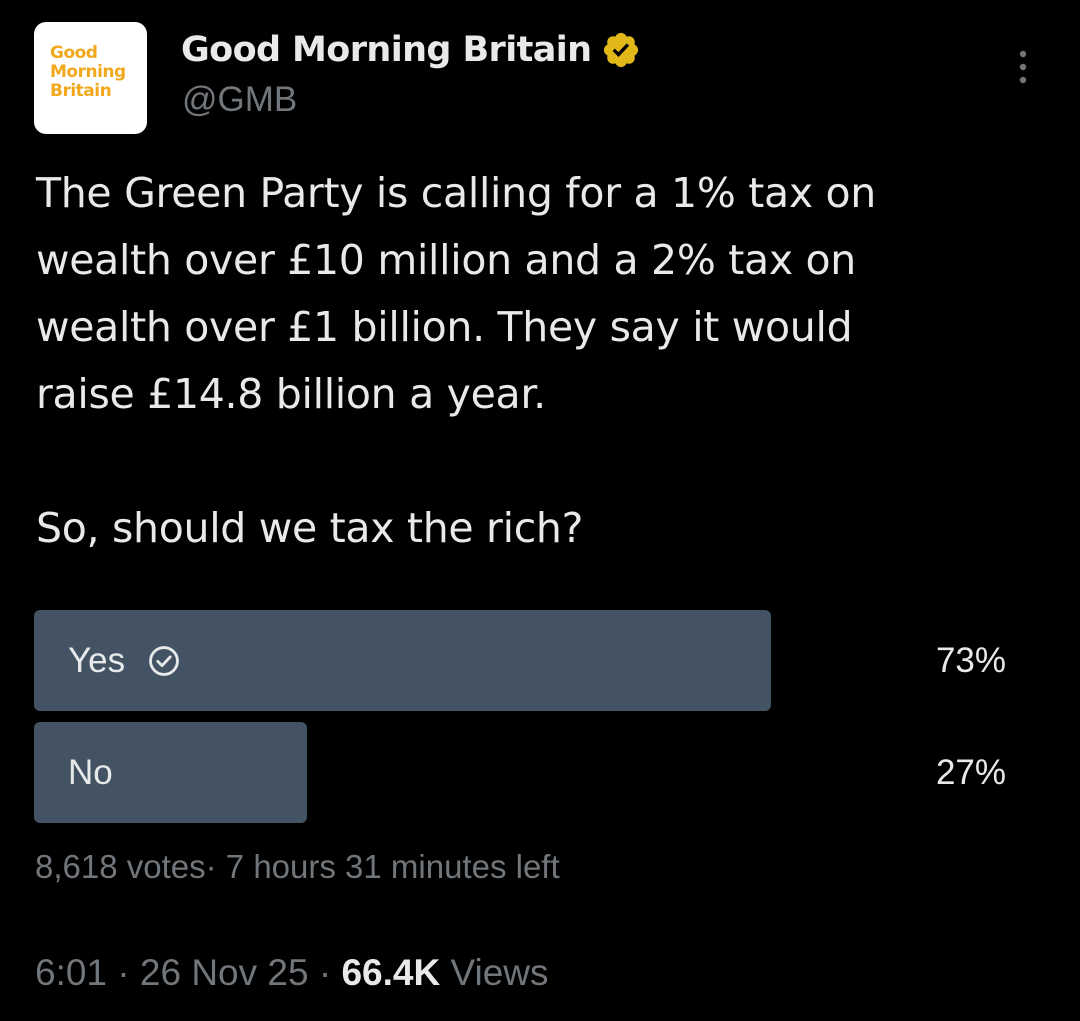 The width and height of the screenshot is (1080, 1021). Describe the element at coordinates (120, 866) in the screenshot. I see `poll-vote-count: 8,618 votes` at that location.